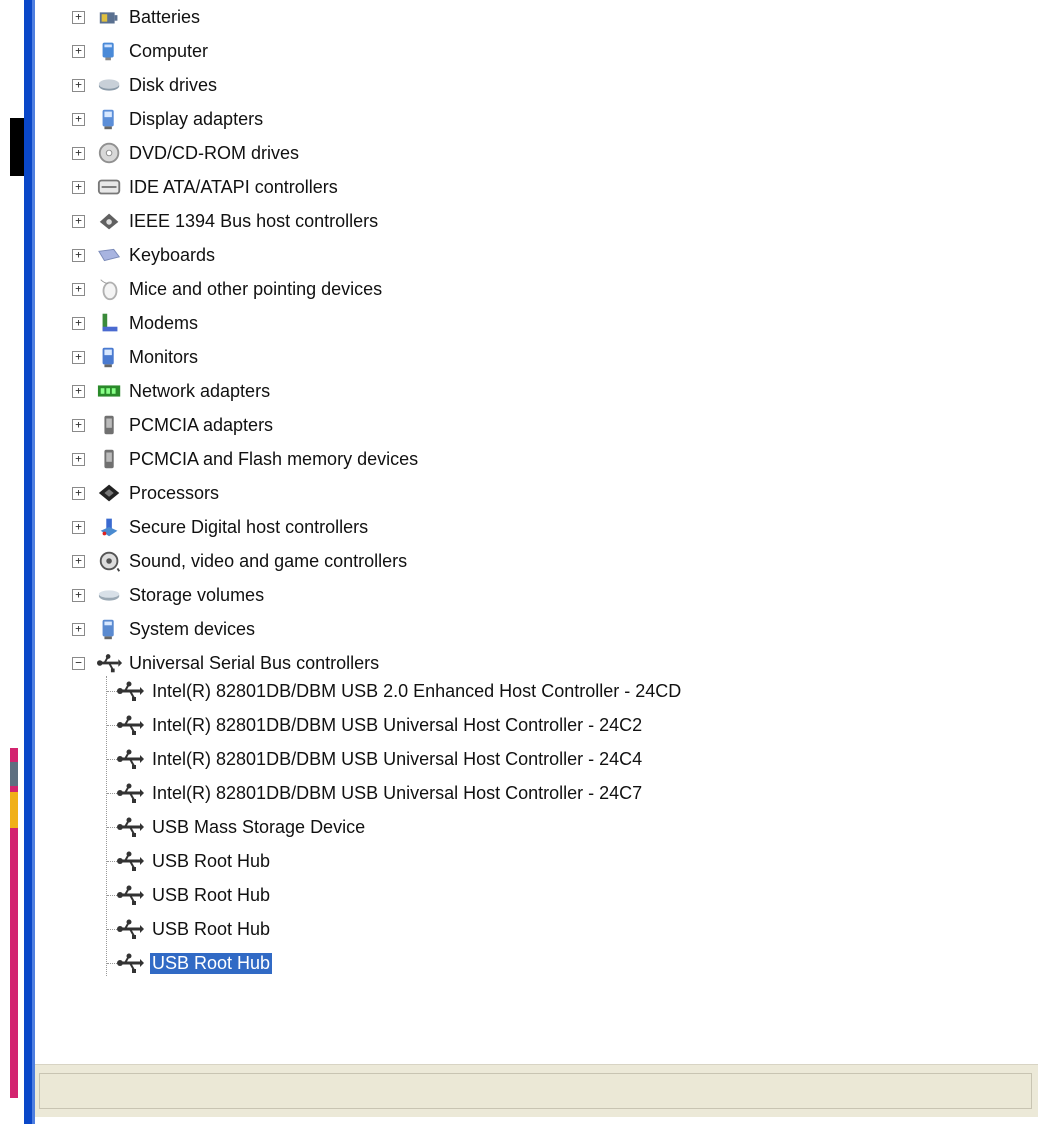 The image size is (1049, 1124). What do you see at coordinates (192, 628) in the screenshot?
I see `tree-category-label: System devices` at bounding box center [192, 628].